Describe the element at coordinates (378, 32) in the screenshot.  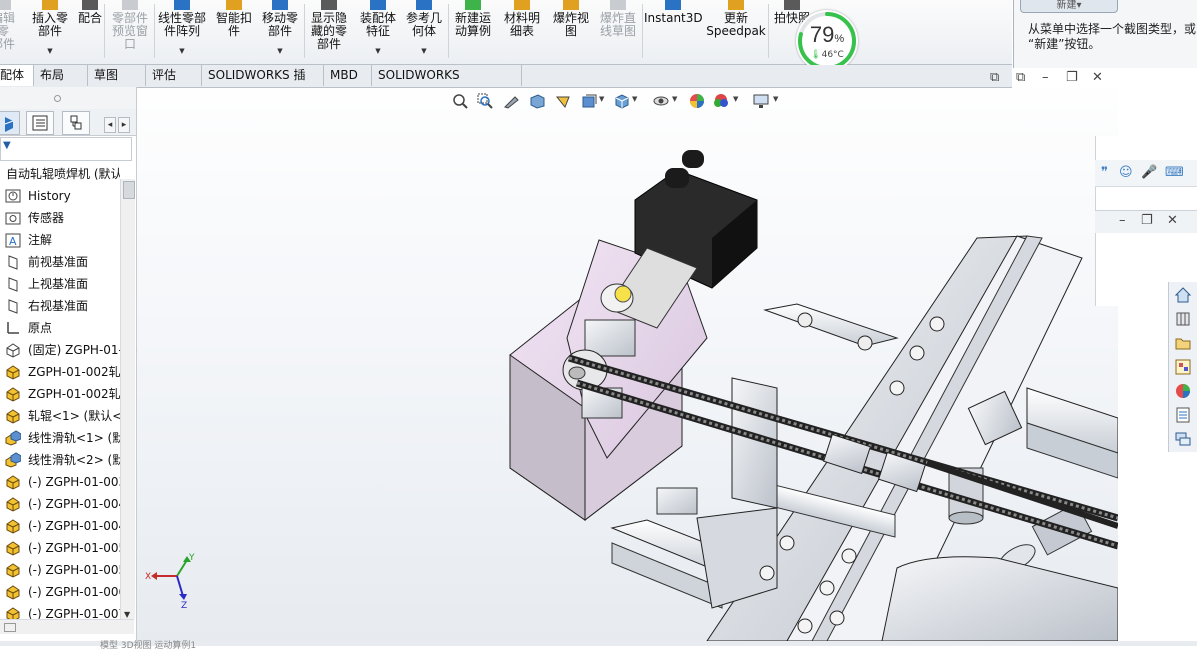
I see `assembly-feature-button: 装配体 特征 ▼` at that location.